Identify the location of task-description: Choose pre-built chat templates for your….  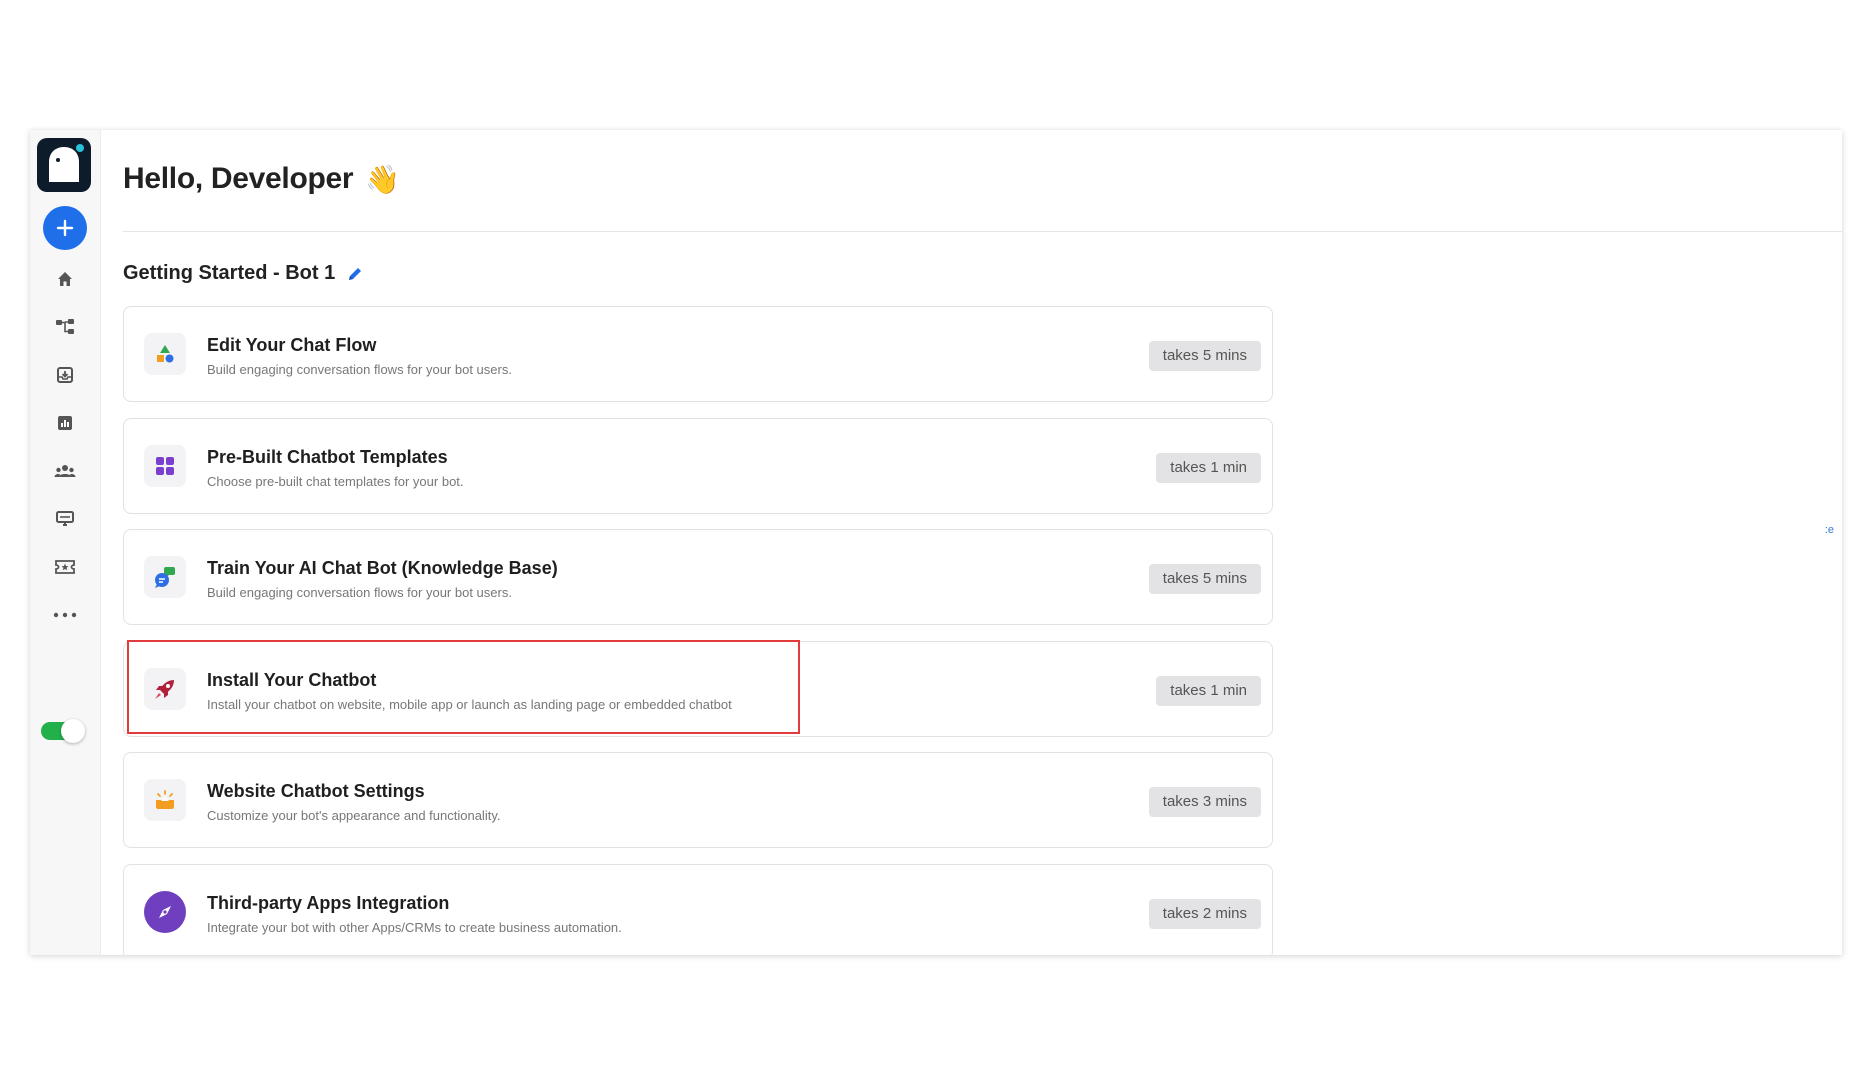
(335, 481).